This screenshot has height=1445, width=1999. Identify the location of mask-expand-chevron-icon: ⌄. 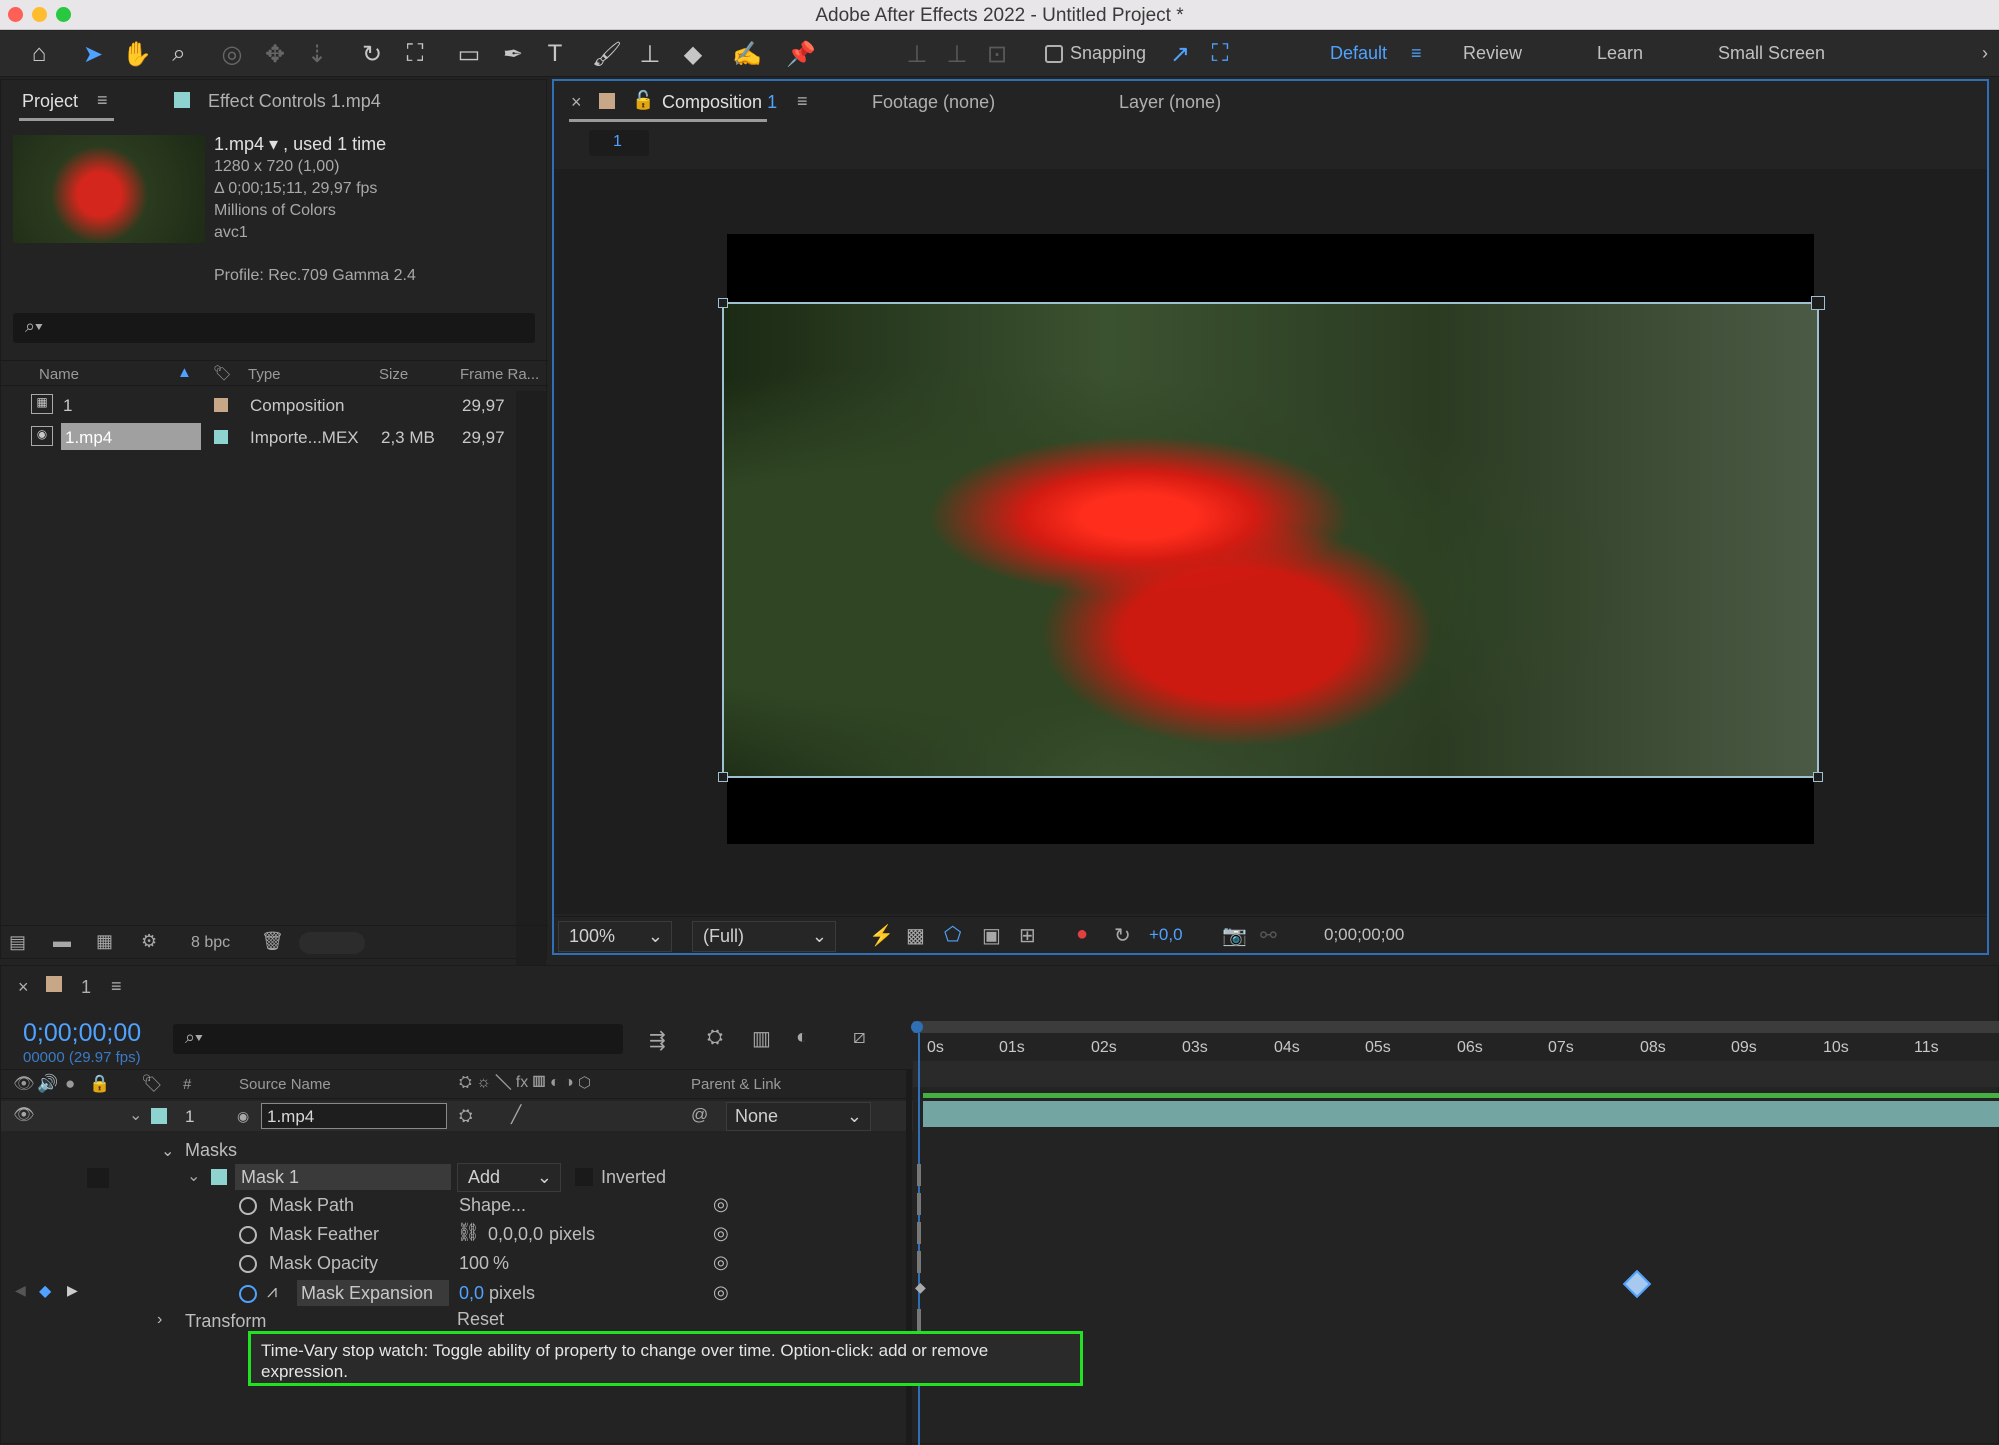
(193, 1176).